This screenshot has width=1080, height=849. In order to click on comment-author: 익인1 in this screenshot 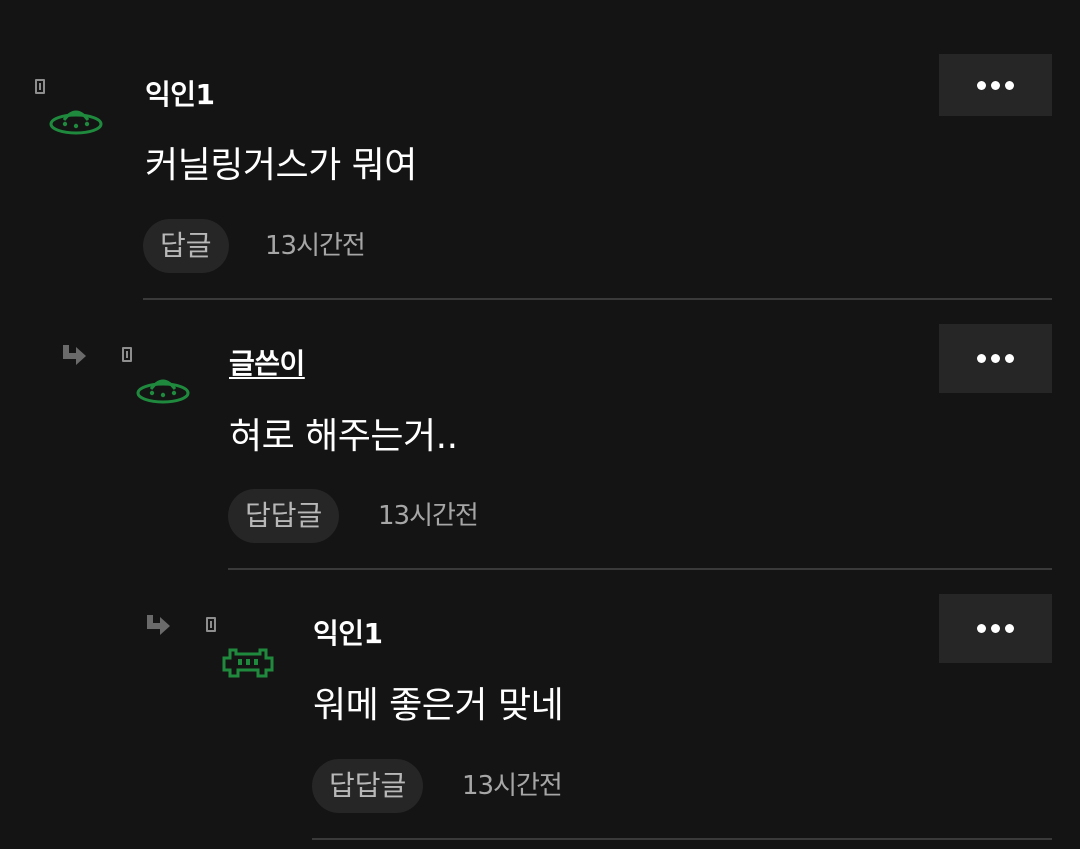, I will do `click(348, 634)`.